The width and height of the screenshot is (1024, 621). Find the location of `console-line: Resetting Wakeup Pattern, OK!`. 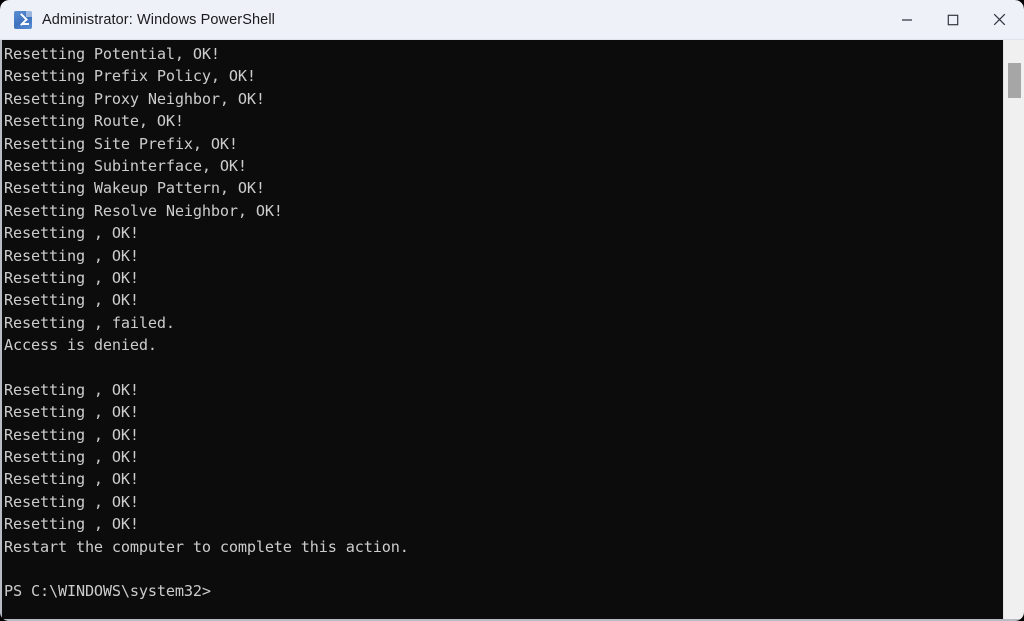

console-line: Resetting Wakeup Pattern, OK! is located at coordinates (134, 188).